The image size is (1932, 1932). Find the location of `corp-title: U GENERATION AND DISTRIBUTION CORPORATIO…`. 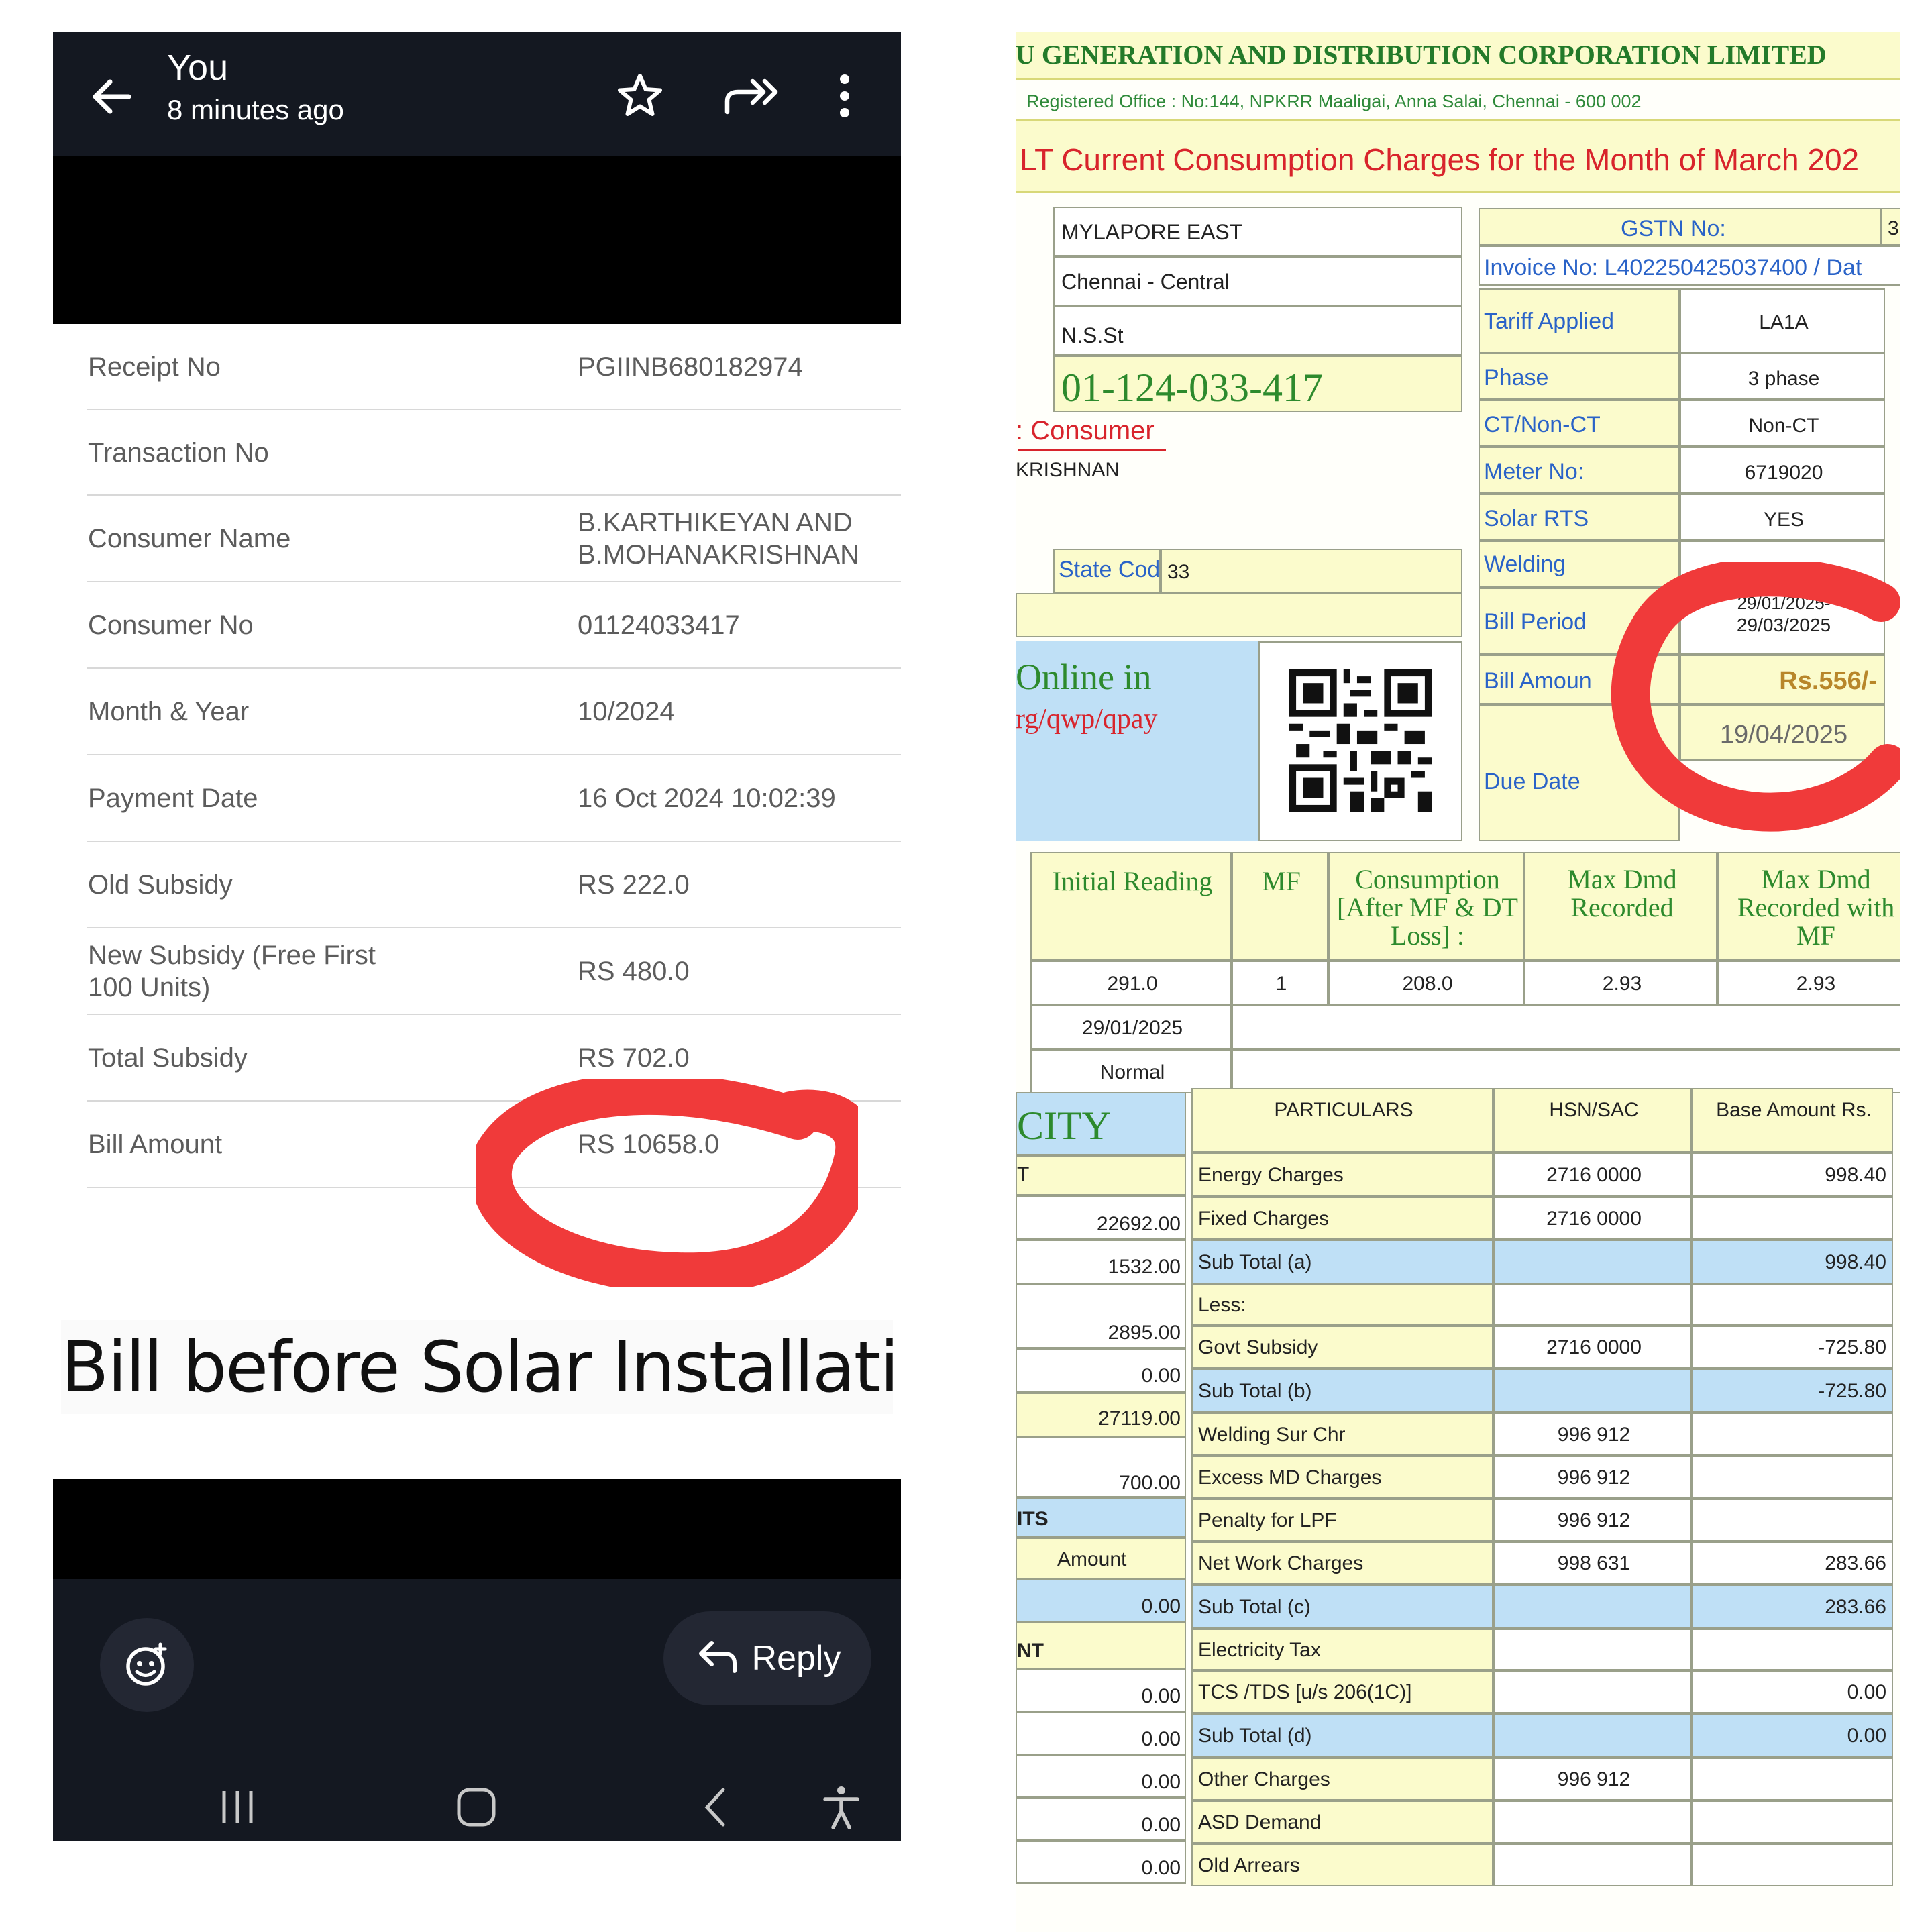

corp-title: U GENERATION AND DISTRIBUTION CORPORATIO… is located at coordinates (1421, 55).